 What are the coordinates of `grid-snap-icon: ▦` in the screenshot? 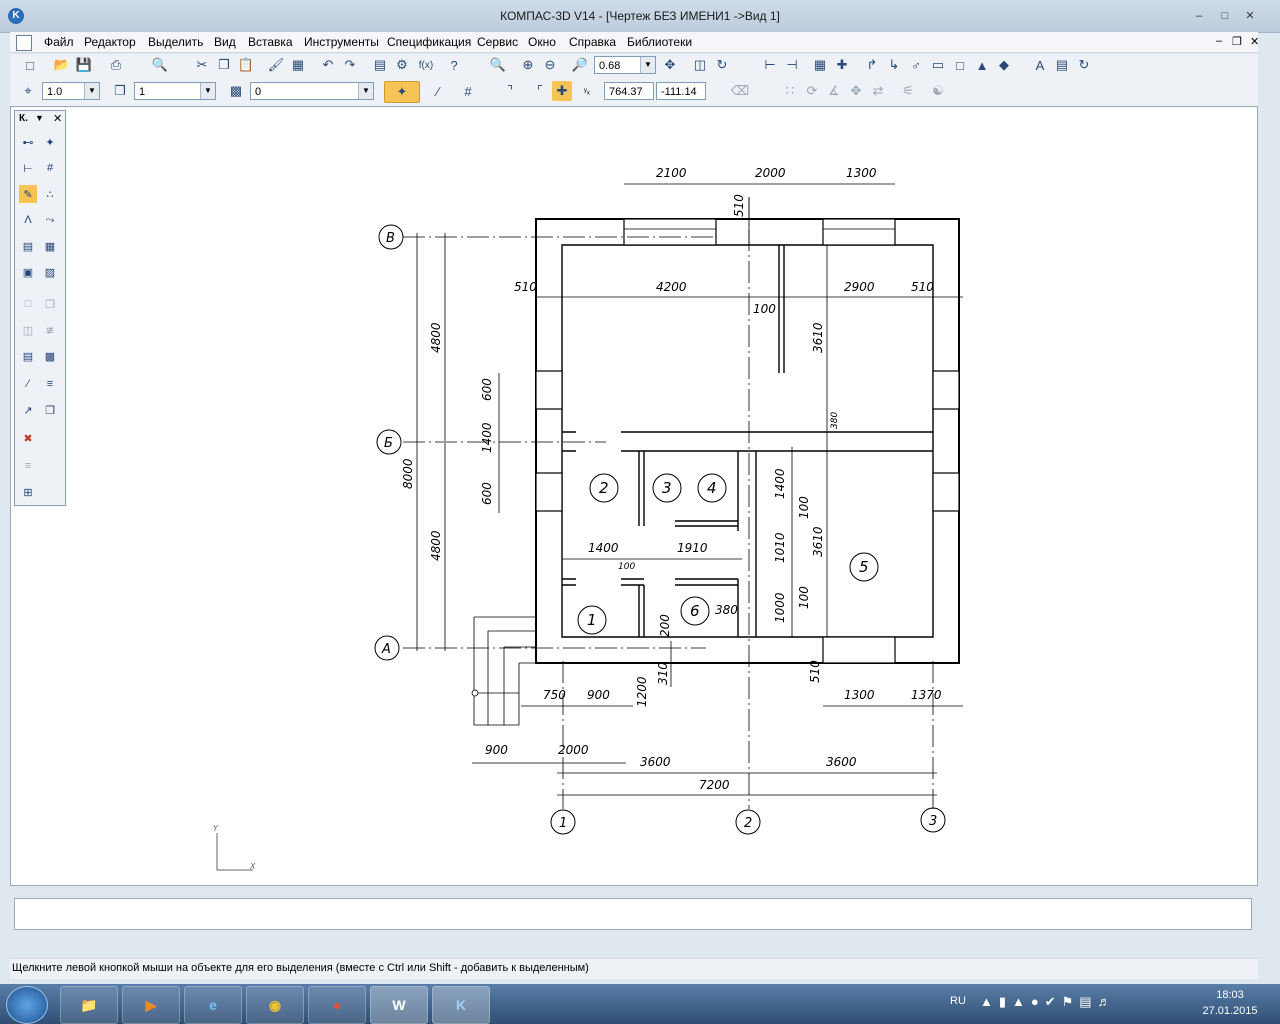 It's located at (820, 65).